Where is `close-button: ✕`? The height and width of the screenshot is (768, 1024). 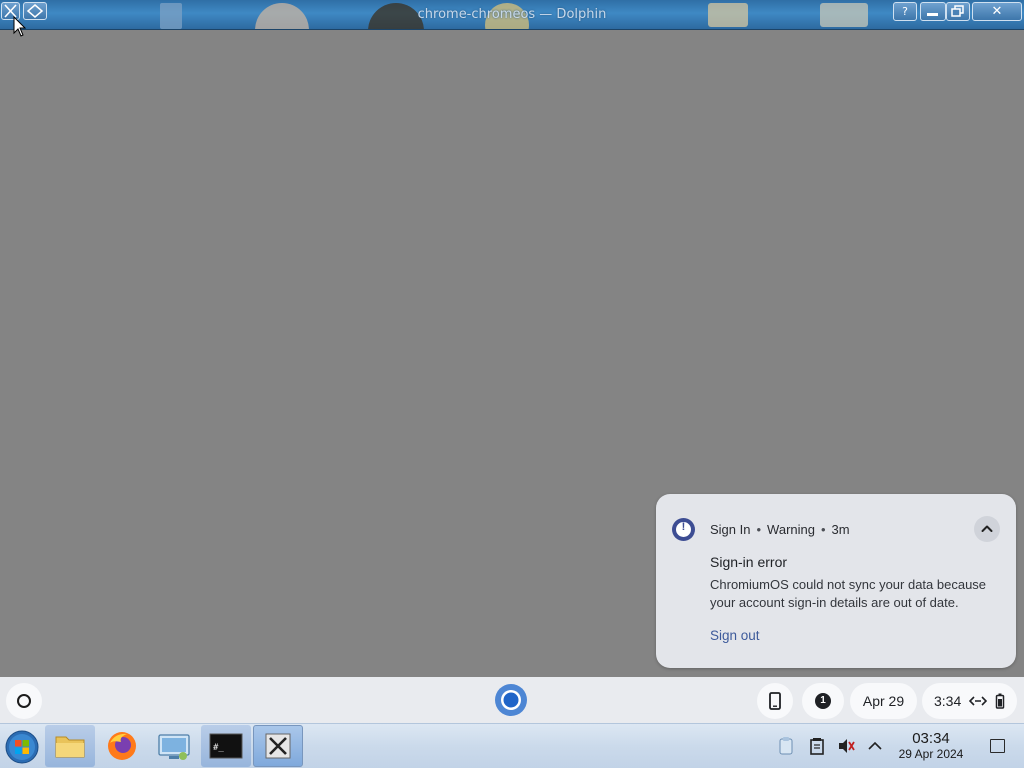 close-button: ✕ is located at coordinates (997, 11).